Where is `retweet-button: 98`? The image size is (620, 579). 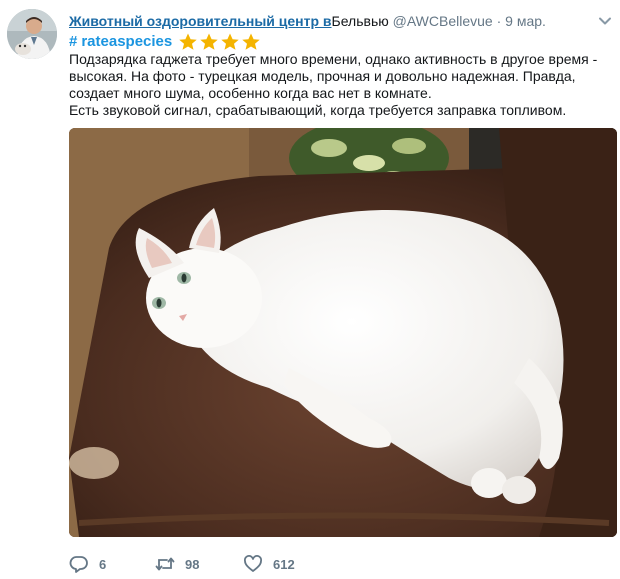
retweet-button: 98 is located at coordinates (199, 564).